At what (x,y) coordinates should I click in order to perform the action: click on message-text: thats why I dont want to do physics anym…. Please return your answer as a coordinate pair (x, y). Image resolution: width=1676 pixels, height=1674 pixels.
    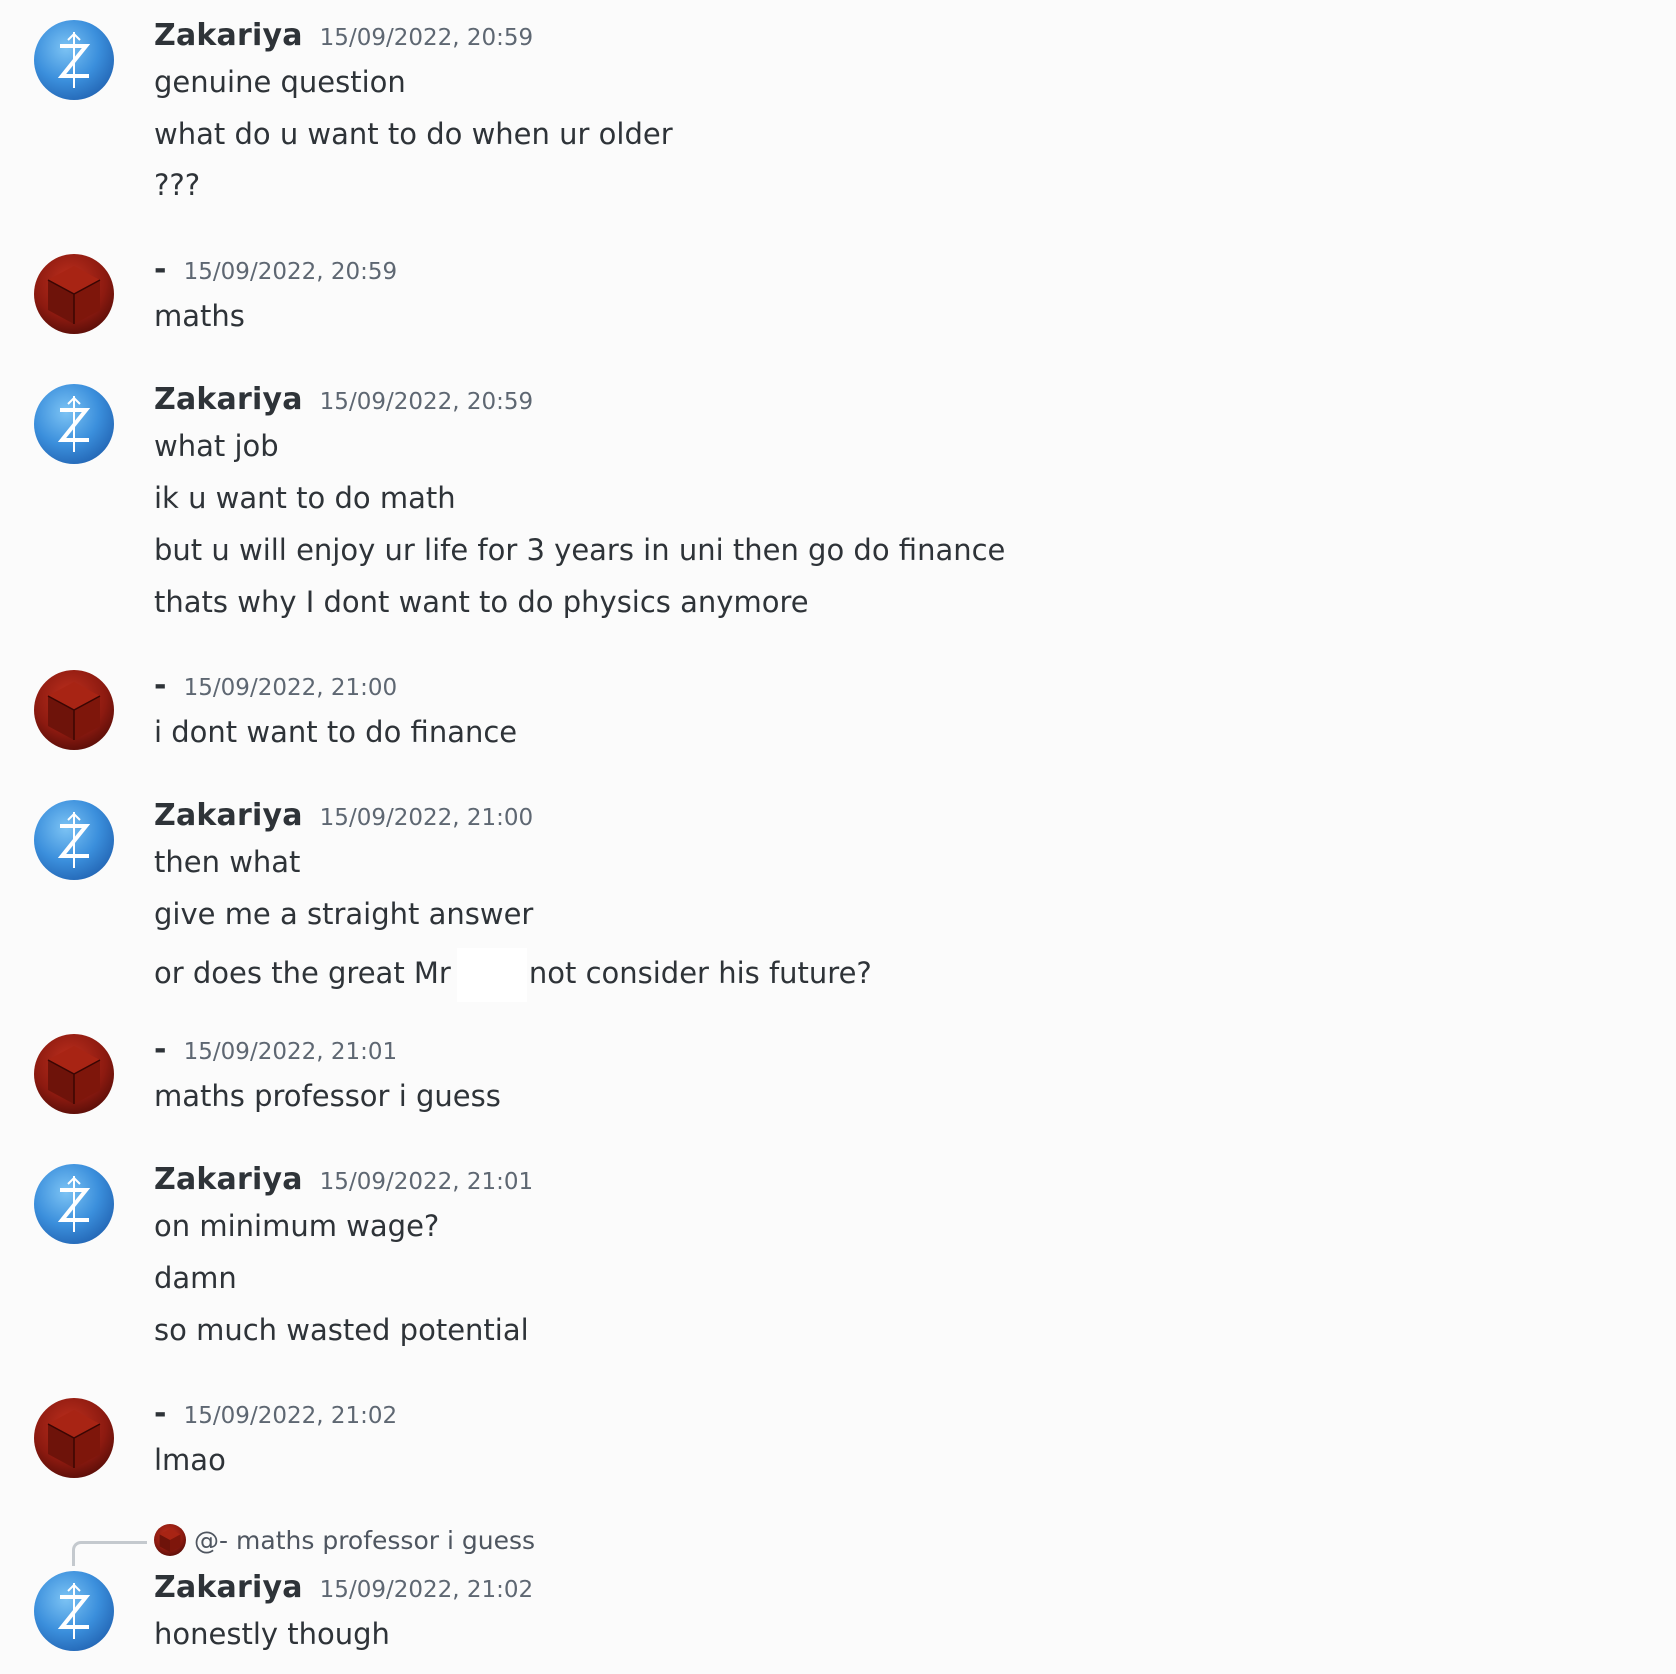
    Looking at the image, I should click on (481, 602).